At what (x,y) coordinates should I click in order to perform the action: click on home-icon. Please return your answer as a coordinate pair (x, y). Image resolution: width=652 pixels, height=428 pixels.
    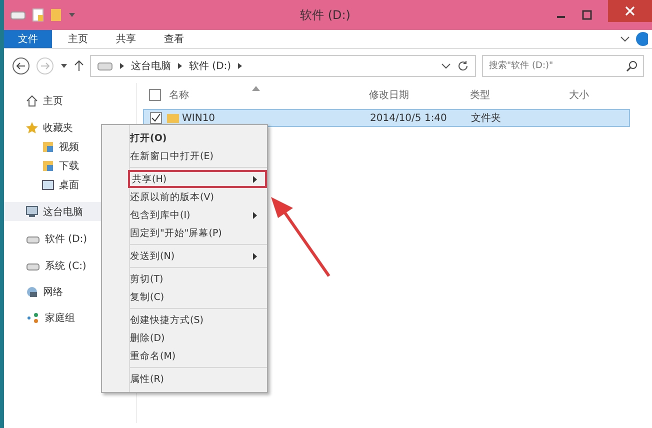
    Looking at the image, I should click on (32, 100).